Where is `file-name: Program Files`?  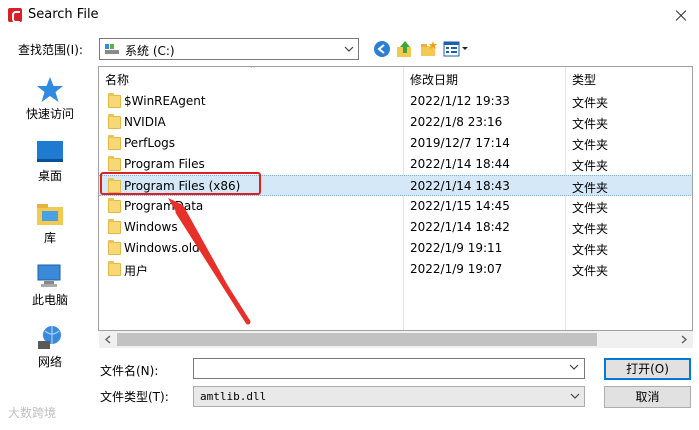 file-name: Program Files is located at coordinates (164, 164).